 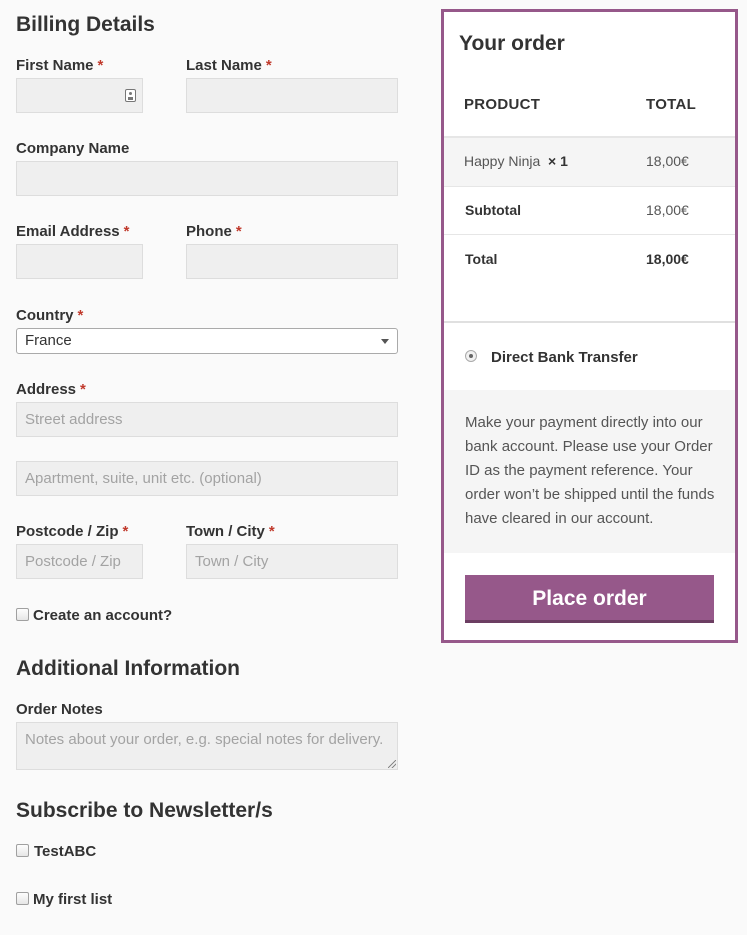 What do you see at coordinates (73, 231) in the screenshot?
I see `email-label: Email Address *` at bounding box center [73, 231].